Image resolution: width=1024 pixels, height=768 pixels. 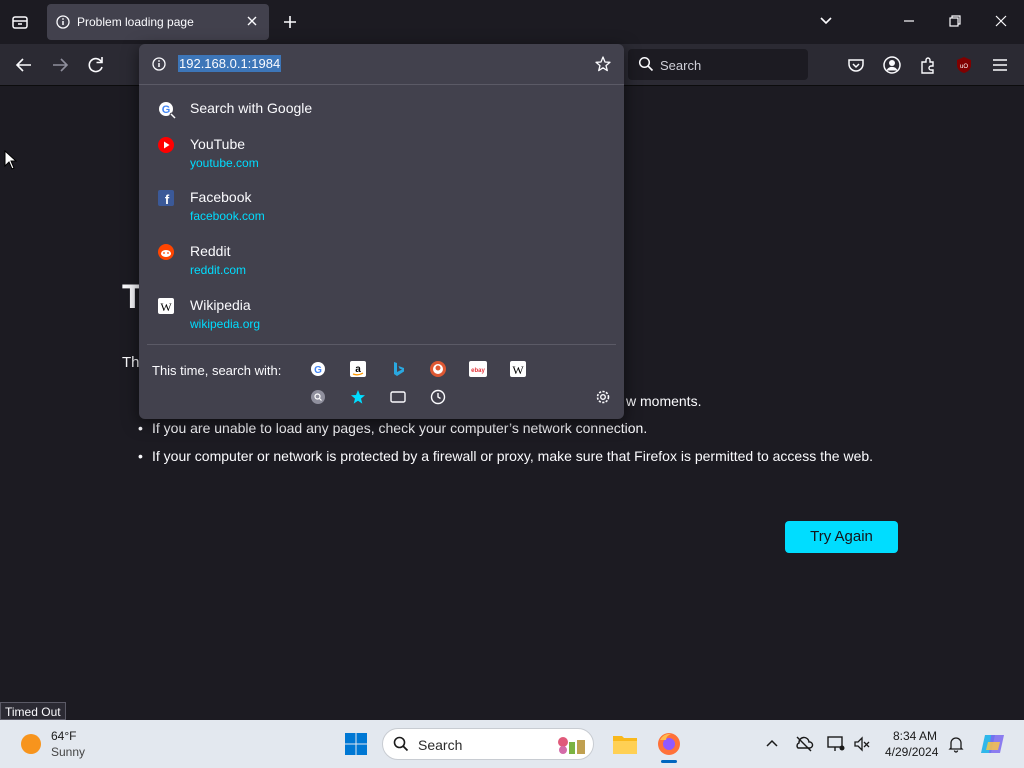 I want to click on taskbar-search-placeholder: Search, so click(x=440, y=745).